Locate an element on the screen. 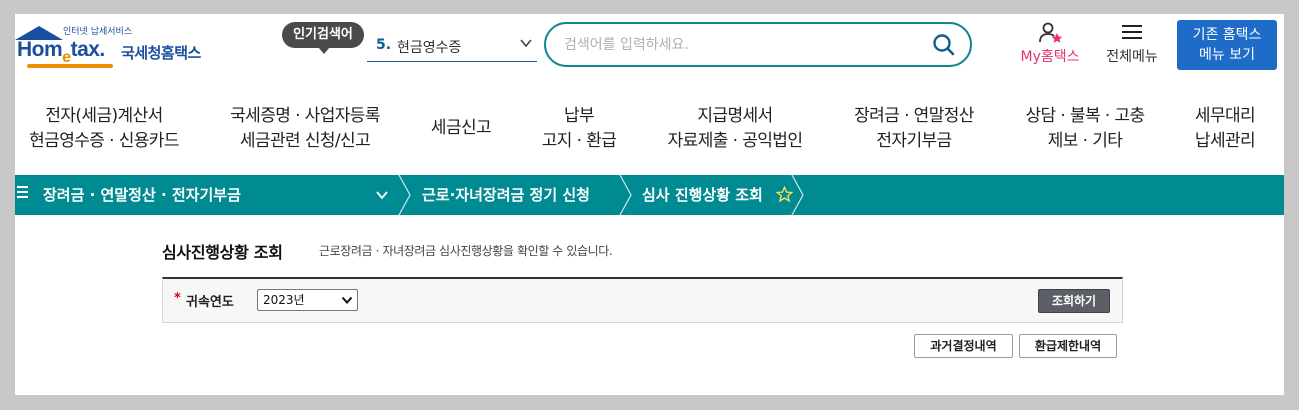 The image size is (1299, 410). gnb-line1: 세금신고 is located at coordinates (461, 128).